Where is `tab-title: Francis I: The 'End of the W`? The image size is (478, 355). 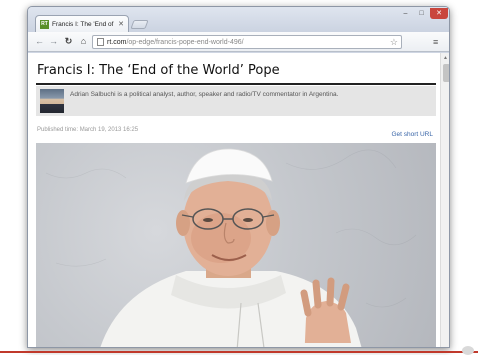
tab-title: Francis I: The 'End of the W is located at coordinates (83, 24).